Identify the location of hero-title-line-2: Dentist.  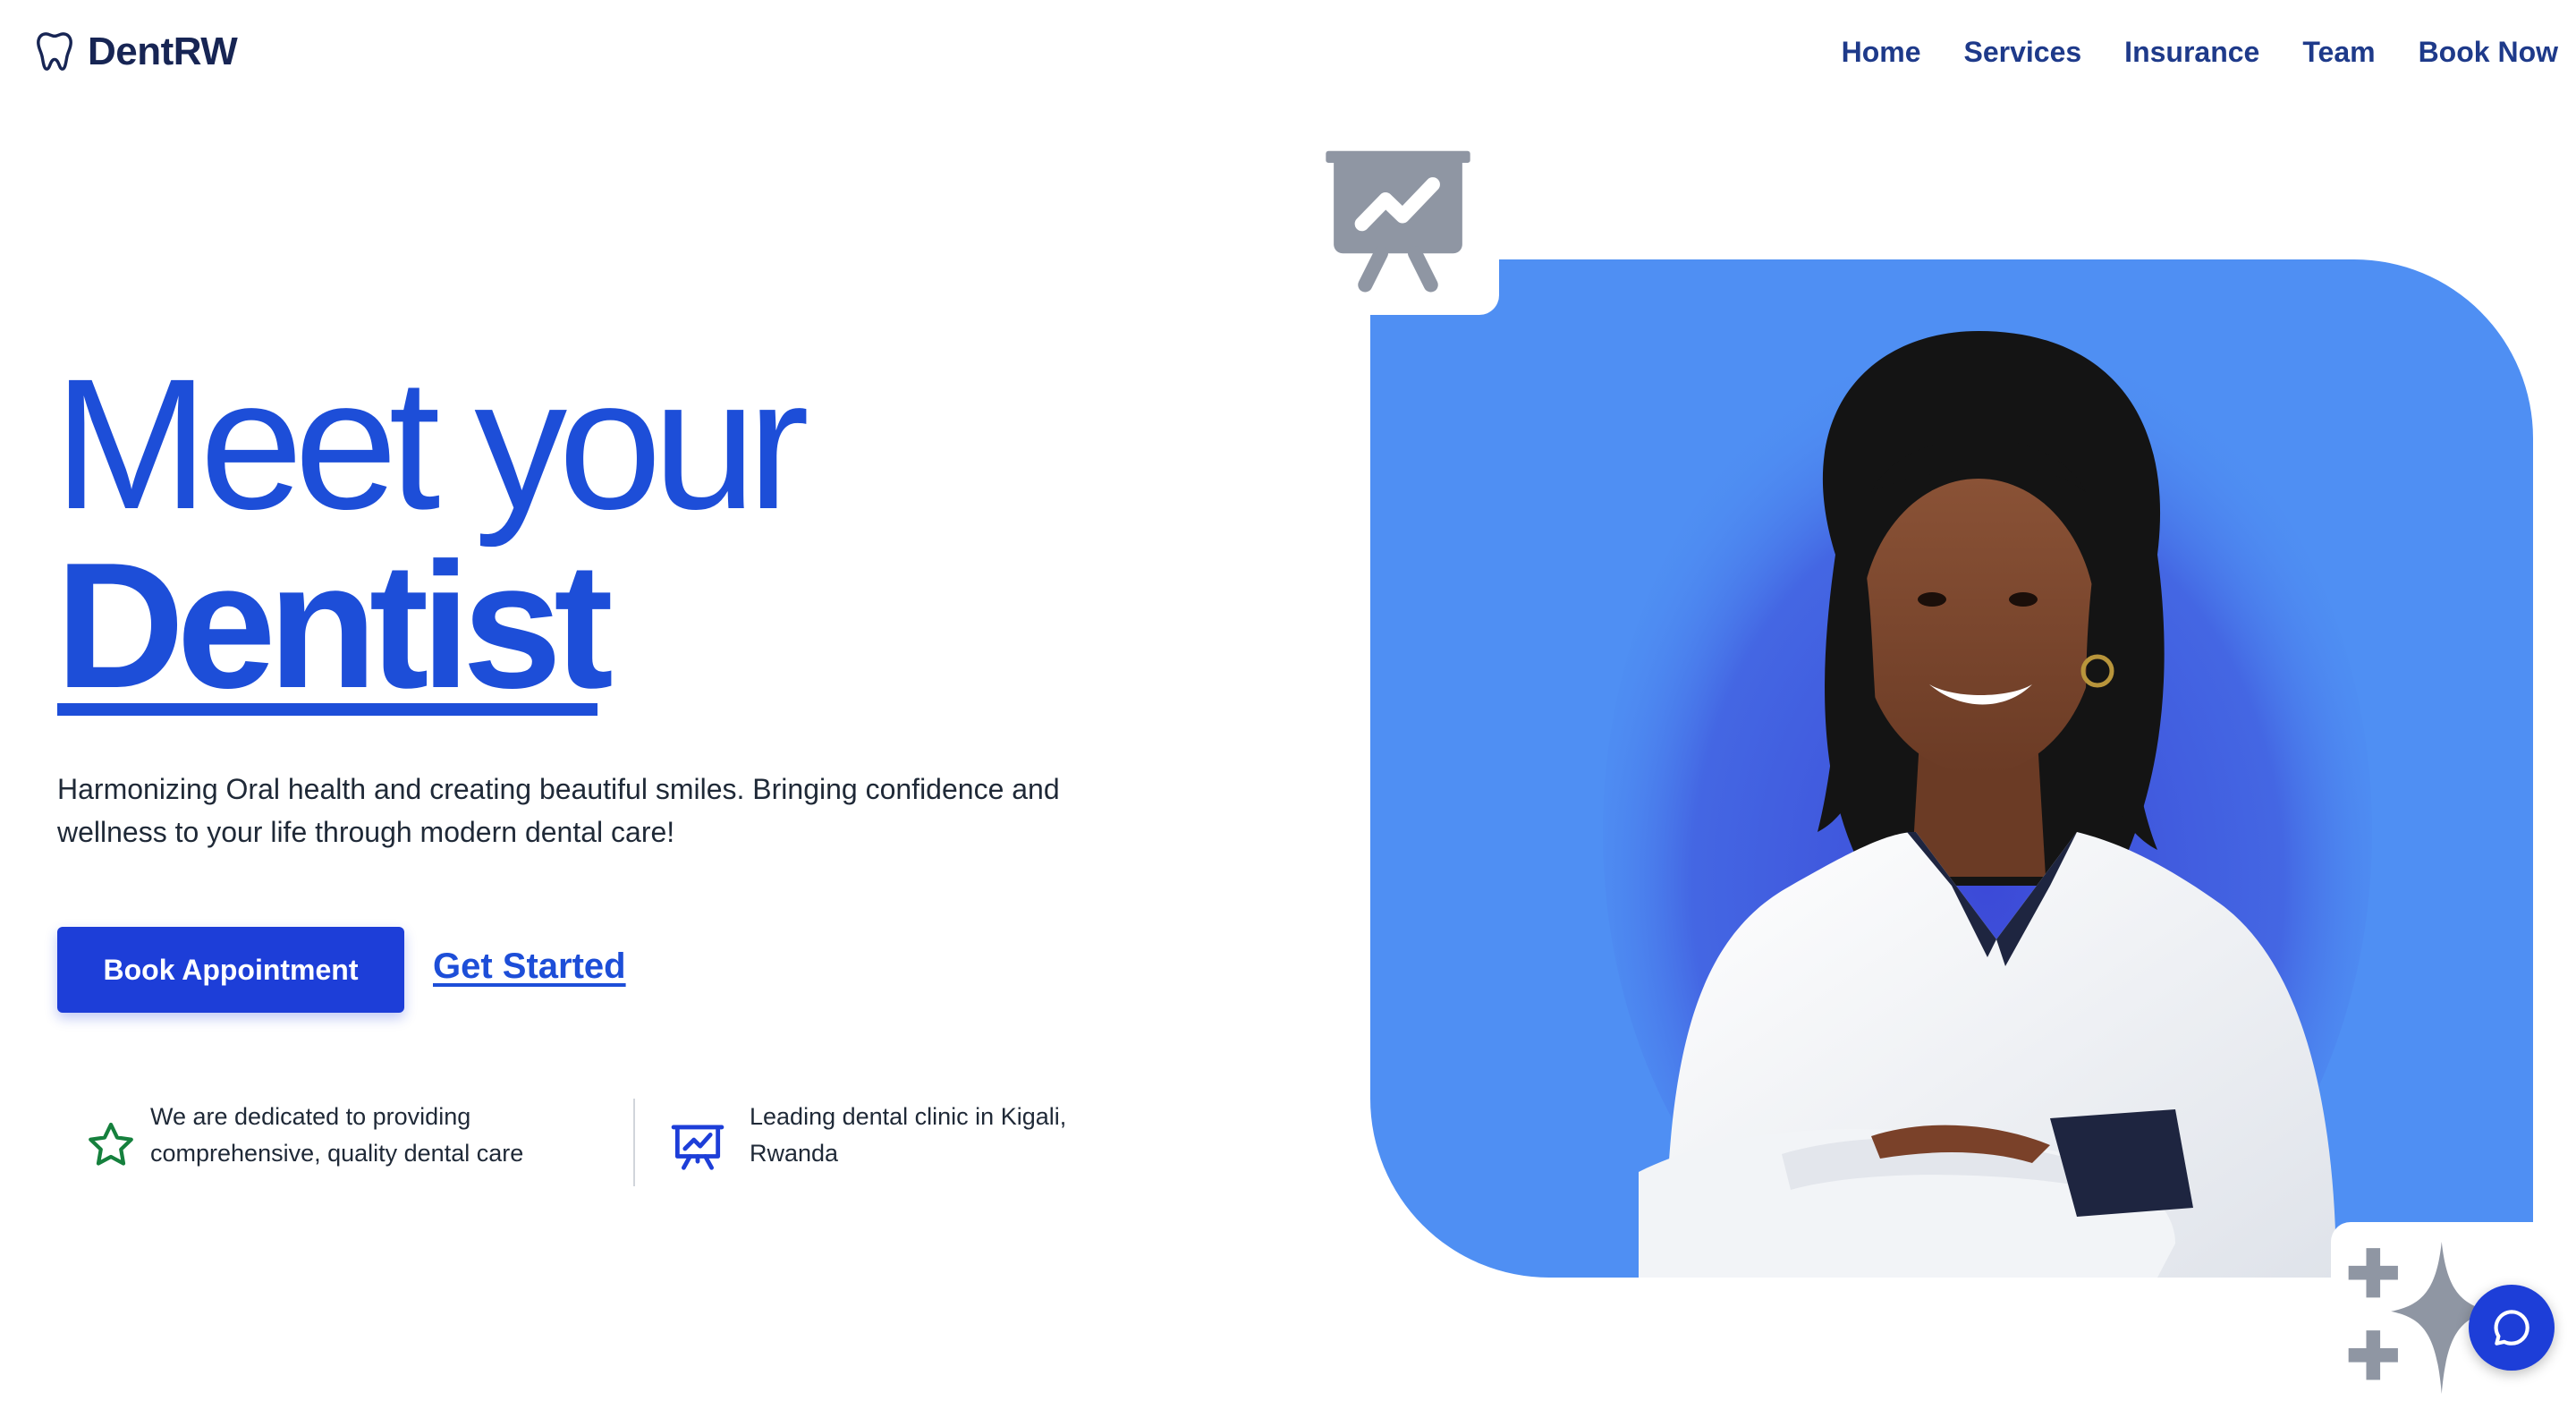
(334, 626).